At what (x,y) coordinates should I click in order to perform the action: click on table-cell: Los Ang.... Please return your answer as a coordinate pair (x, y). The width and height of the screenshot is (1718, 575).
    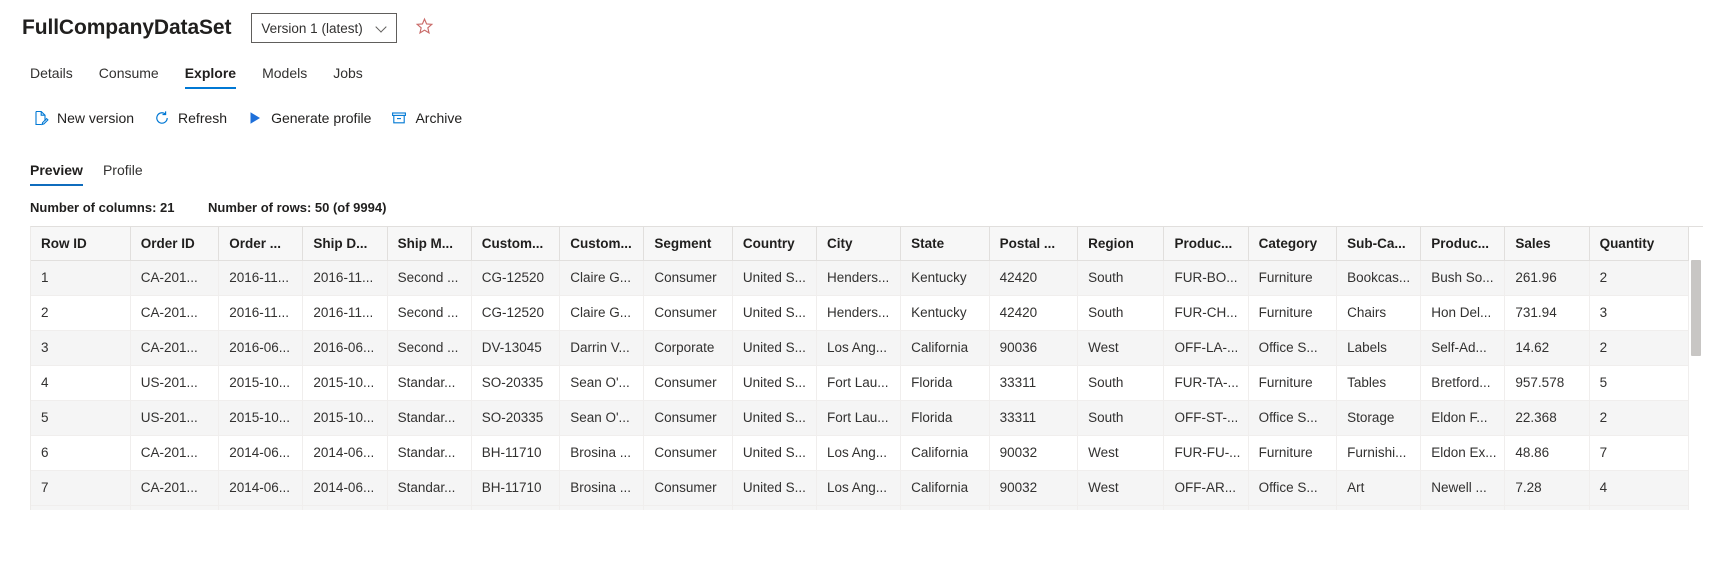
    Looking at the image, I should click on (859, 348).